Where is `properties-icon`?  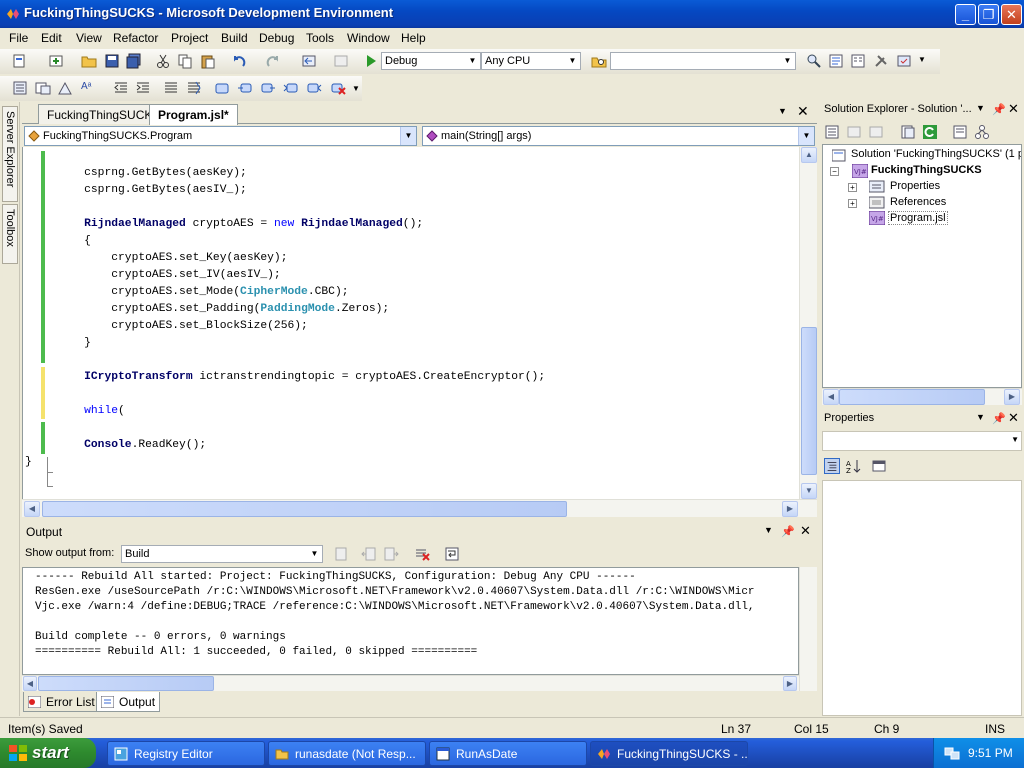 properties-icon is located at coordinates (832, 132).